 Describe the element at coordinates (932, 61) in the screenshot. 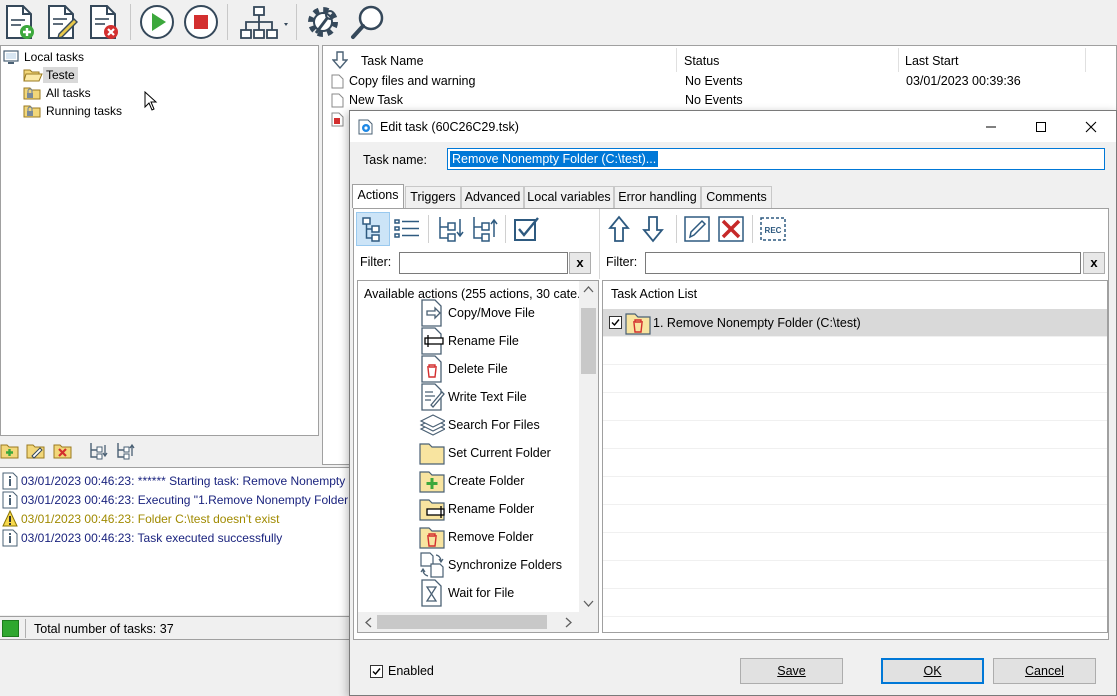

I see `column-header-last-start: Last Start` at that location.